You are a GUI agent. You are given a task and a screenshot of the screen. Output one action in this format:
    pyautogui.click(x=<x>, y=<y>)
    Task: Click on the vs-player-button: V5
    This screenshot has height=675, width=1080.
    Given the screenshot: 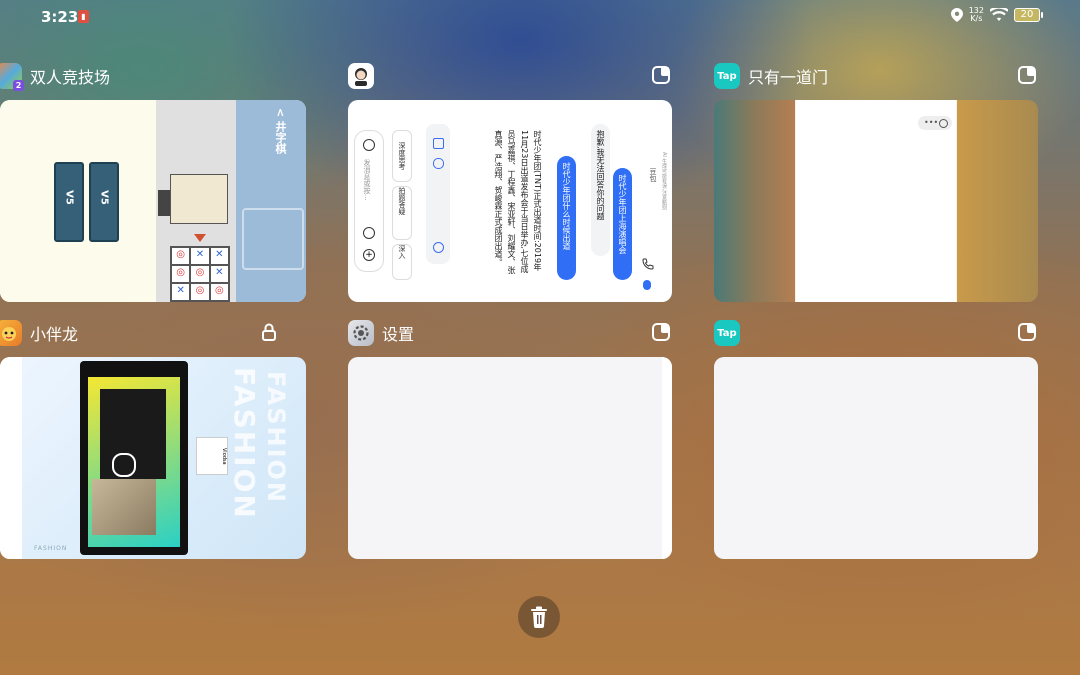 What is the action you would take?
    pyautogui.click(x=69, y=202)
    